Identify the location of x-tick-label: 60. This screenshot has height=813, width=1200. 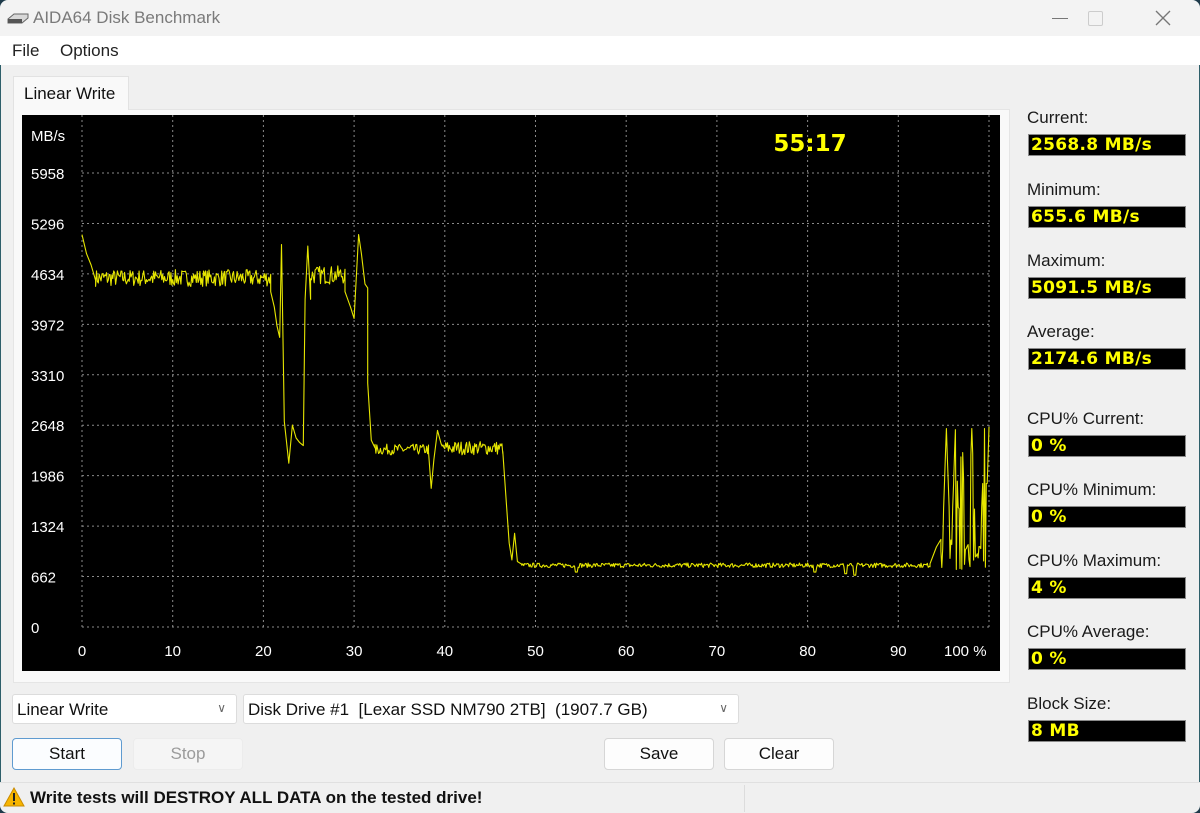
(626, 651).